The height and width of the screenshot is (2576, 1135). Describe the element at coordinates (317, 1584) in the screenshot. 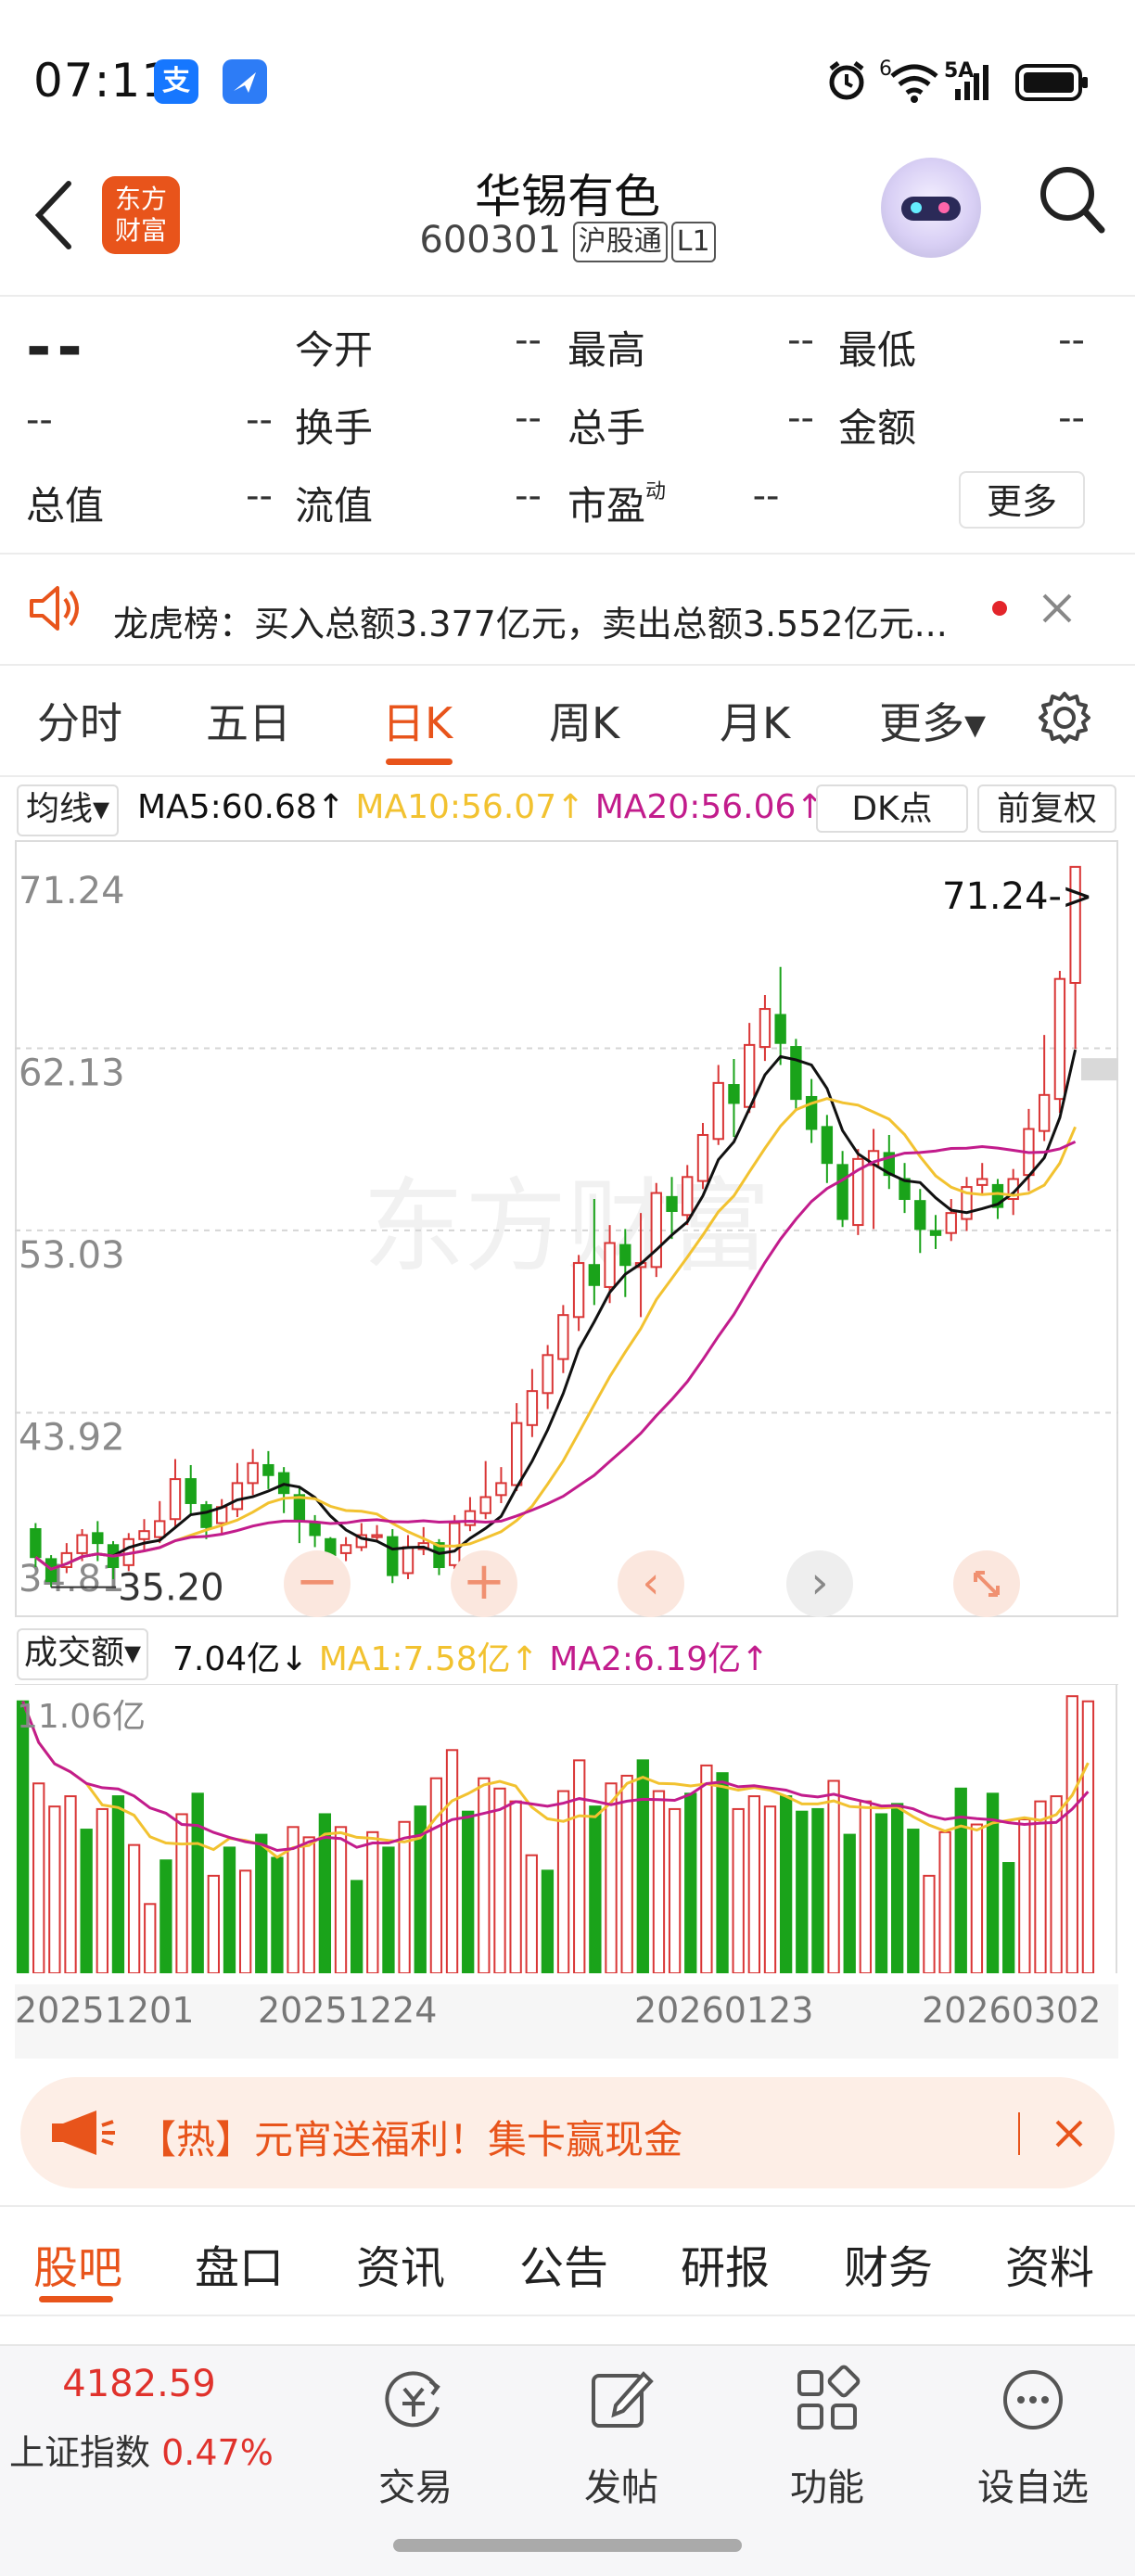

I see `zoom-out-button: −` at that location.